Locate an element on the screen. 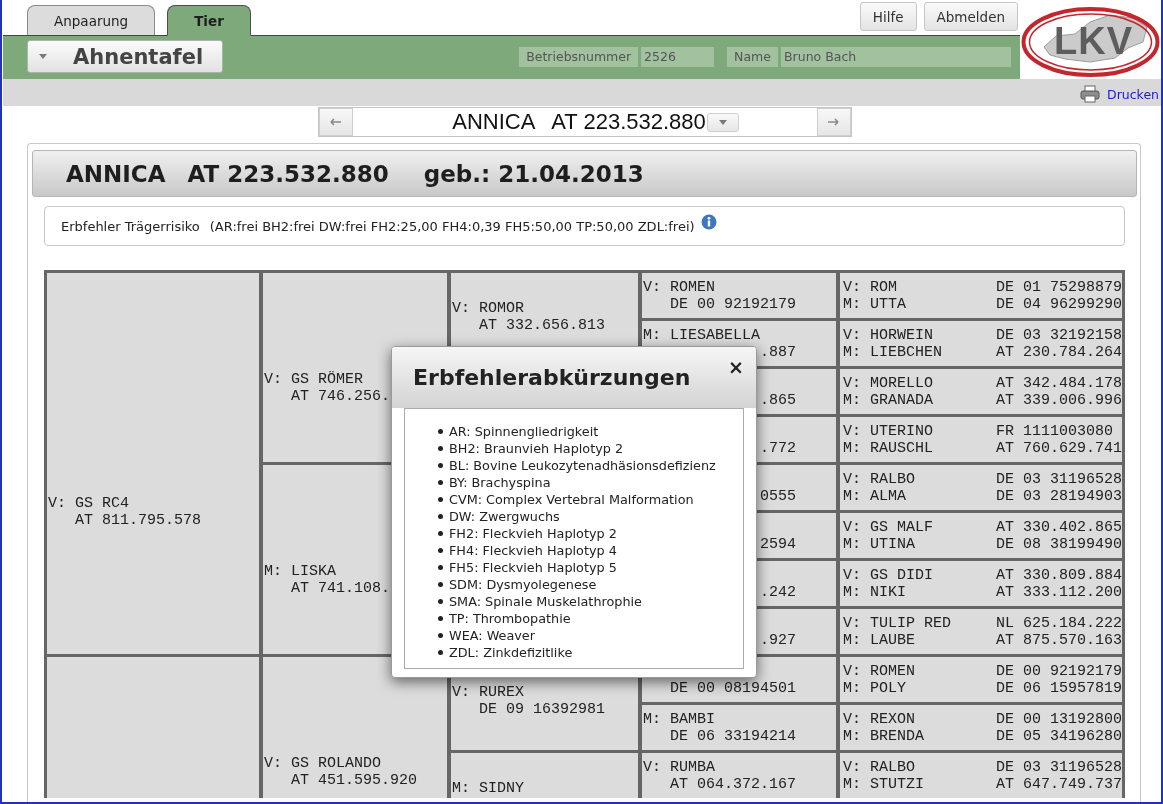 Image resolution: width=1163 pixels, height=804 pixels. parent-id: AT 342.484.178 is located at coordinates (1059, 383).